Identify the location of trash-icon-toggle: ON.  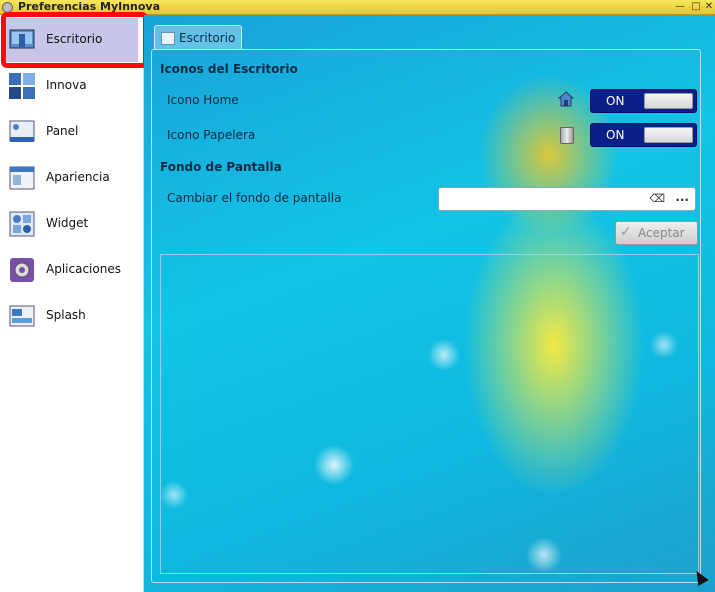
(643, 135).